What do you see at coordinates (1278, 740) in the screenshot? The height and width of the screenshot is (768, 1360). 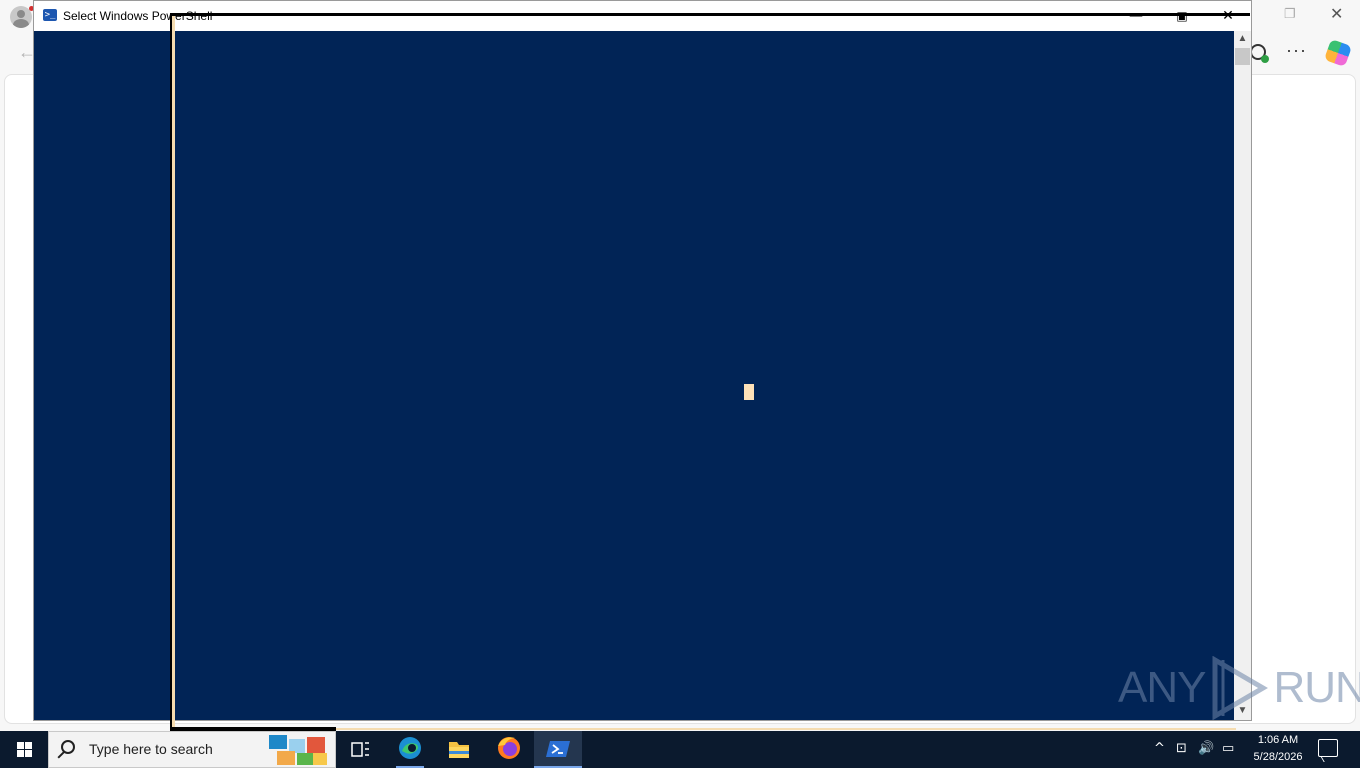 I see `clock-time: 1:06 AM` at bounding box center [1278, 740].